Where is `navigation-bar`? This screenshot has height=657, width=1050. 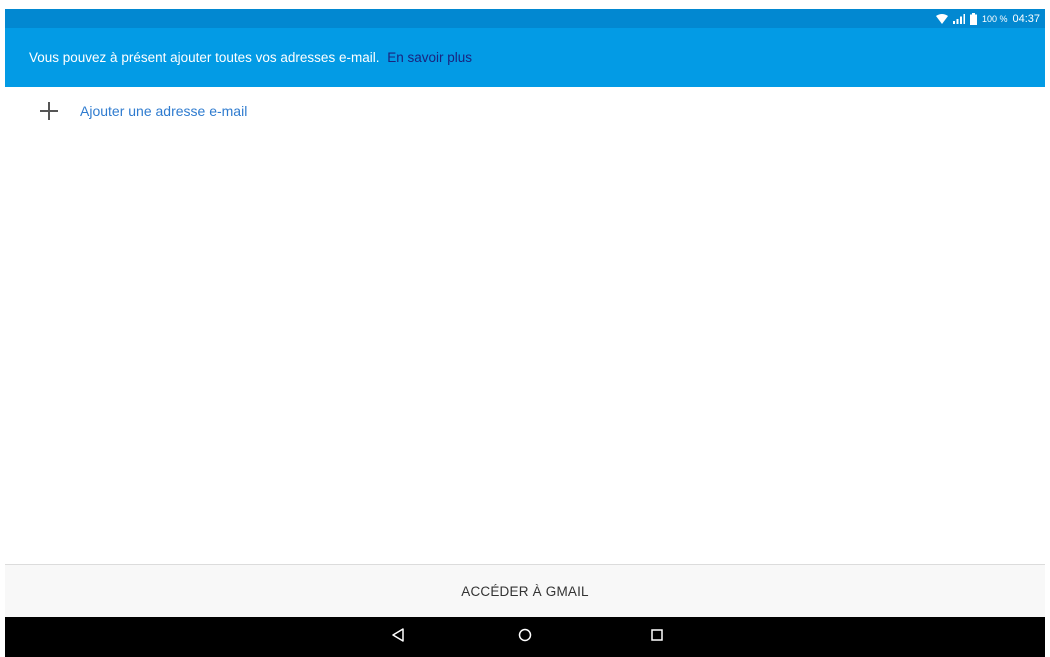 navigation-bar is located at coordinates (525, 637).